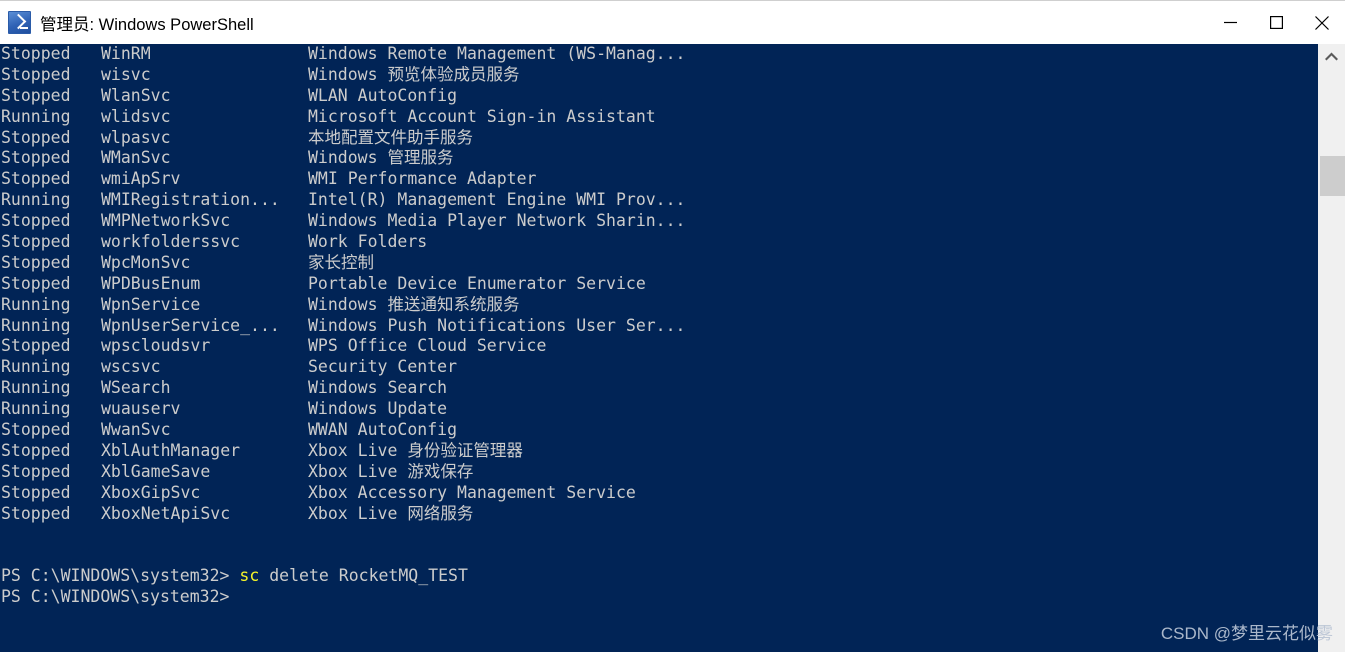 This screenshot has height=652, width=1345. I want to click on maximize-icon, so click(1276, 22).